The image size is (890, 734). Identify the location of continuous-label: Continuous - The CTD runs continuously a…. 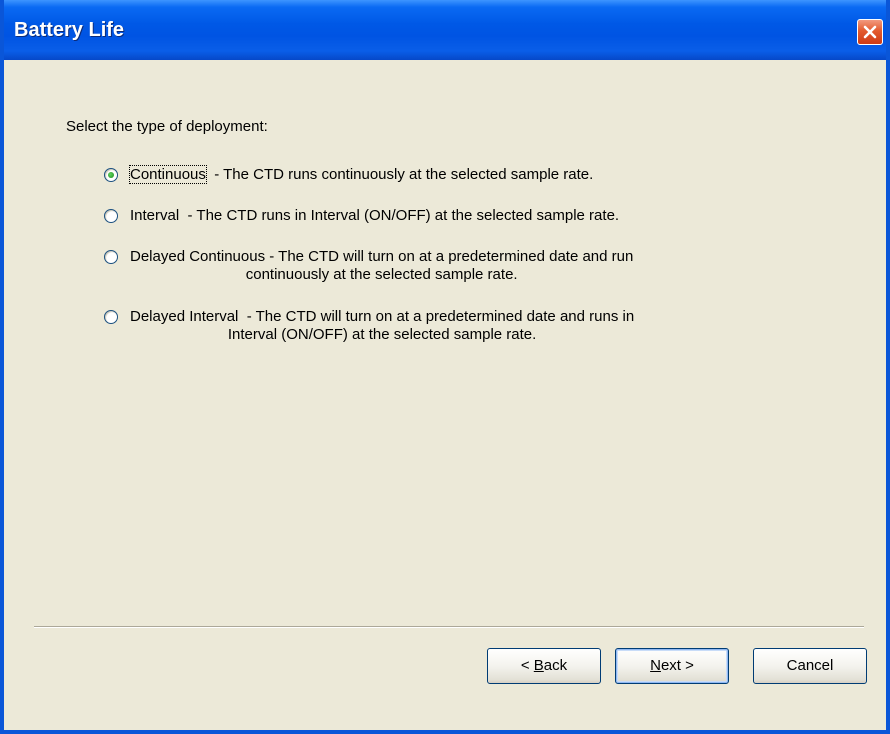
(361, 174).